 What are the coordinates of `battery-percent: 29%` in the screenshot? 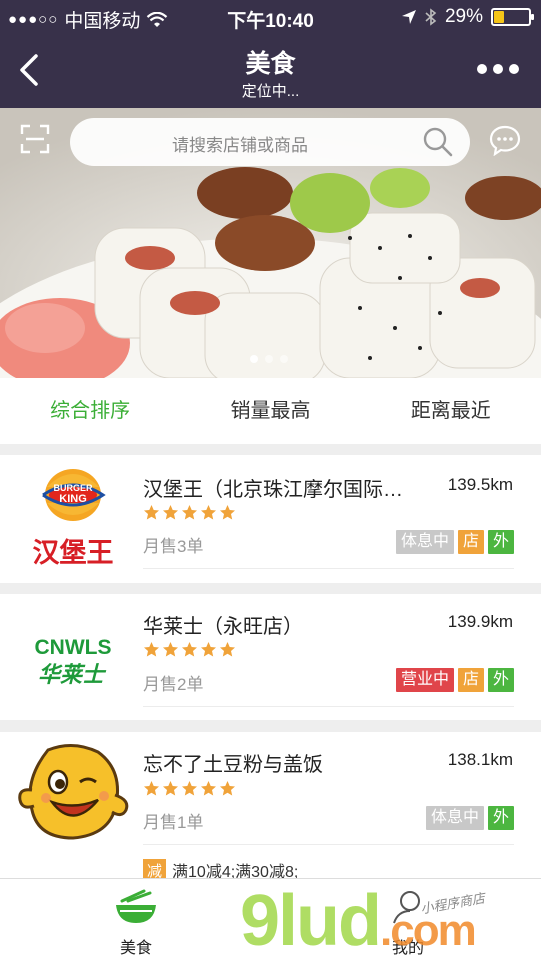 It's located at (463, 16).